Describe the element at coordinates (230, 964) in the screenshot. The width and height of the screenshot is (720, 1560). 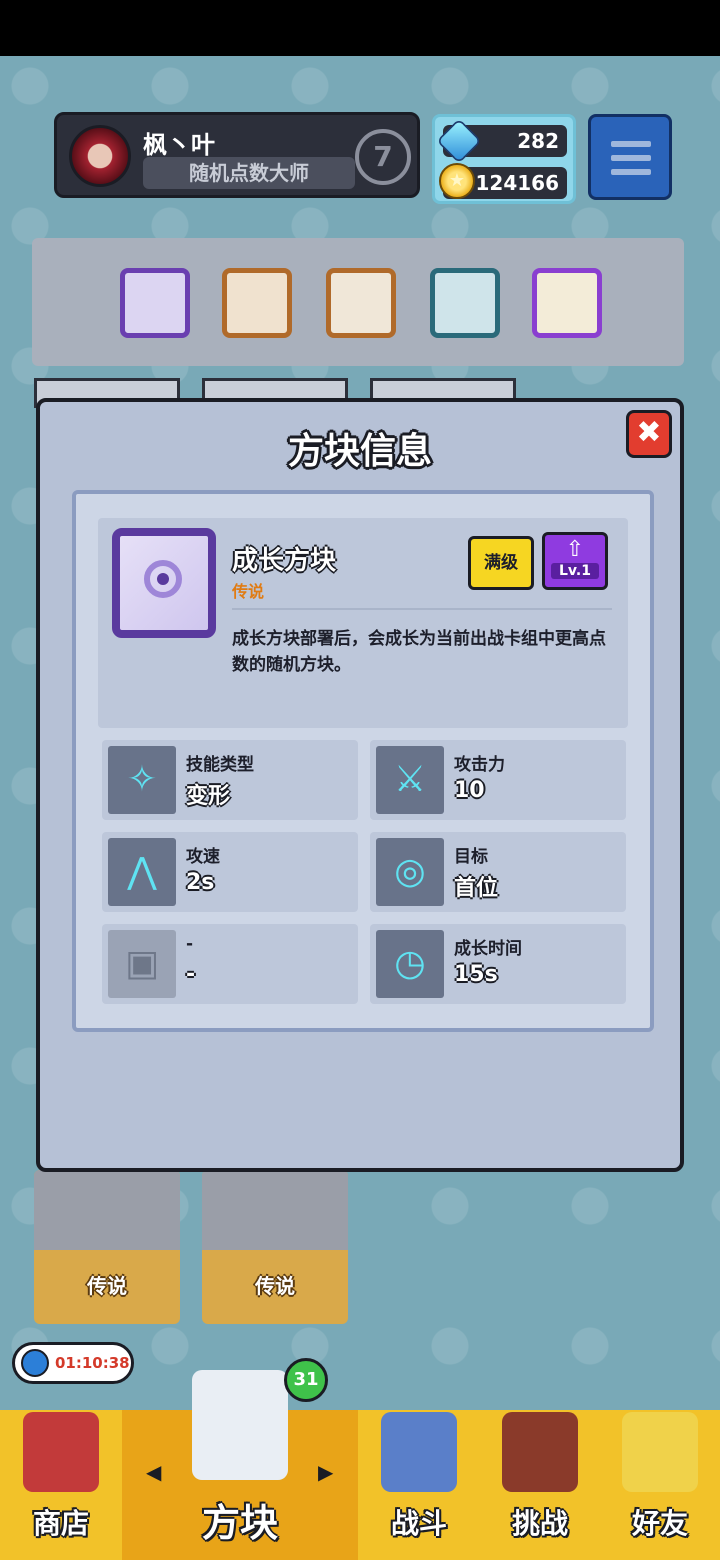
I see `stat-empty: ▣ - -` at that location.